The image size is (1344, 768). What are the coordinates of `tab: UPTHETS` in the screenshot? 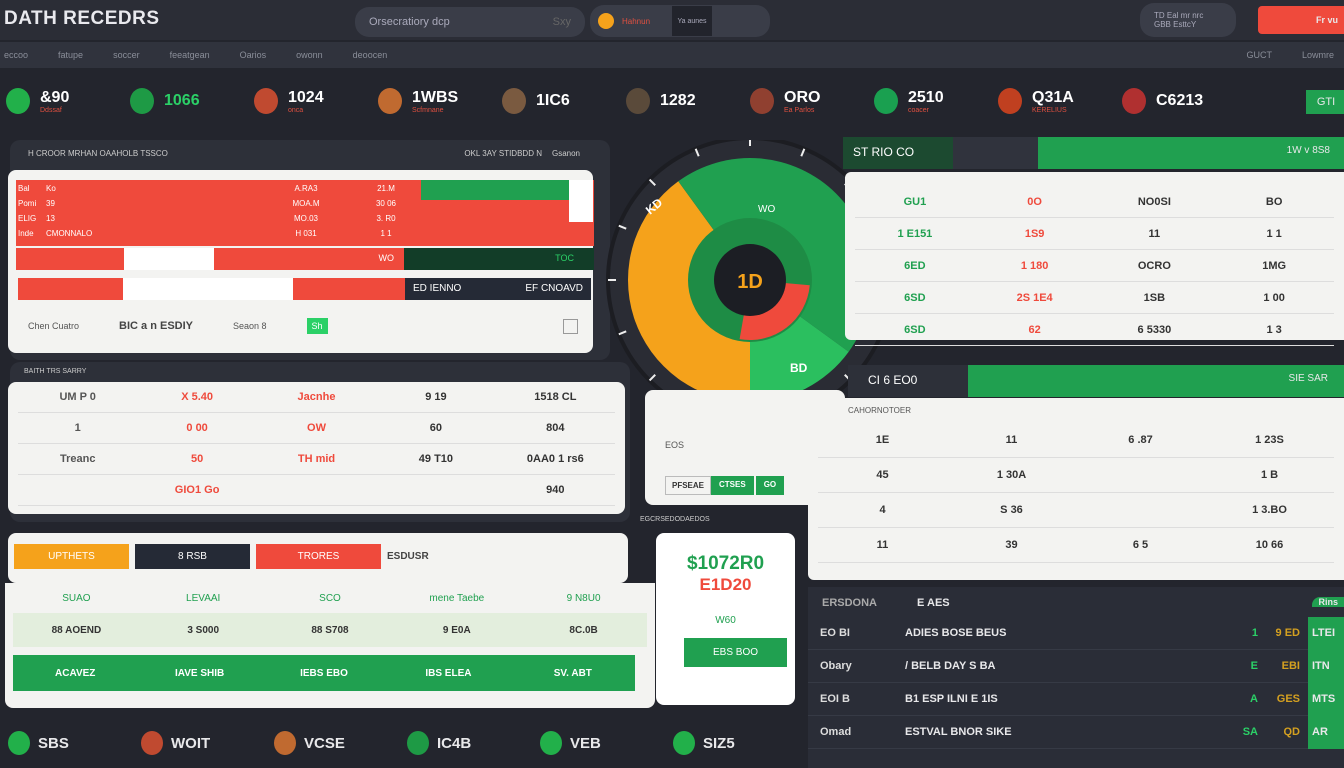 It's located at (71, 556).